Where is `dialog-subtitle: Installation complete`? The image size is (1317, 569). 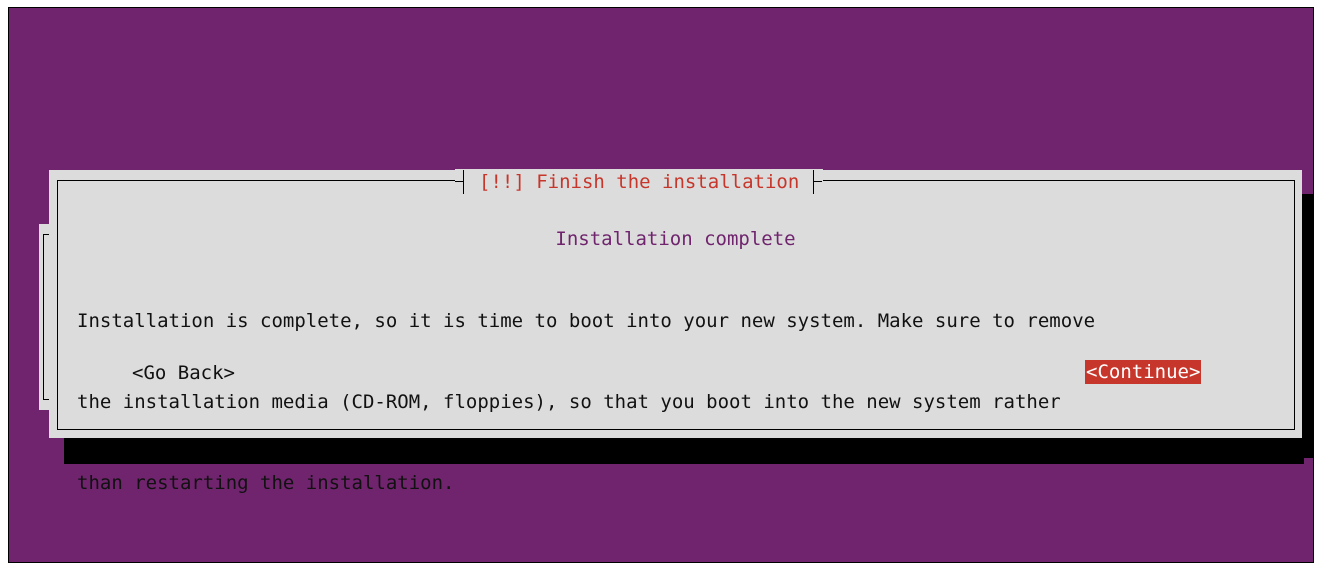
dialog-subtitle: Installation complete is located at coordinates (675, 239).